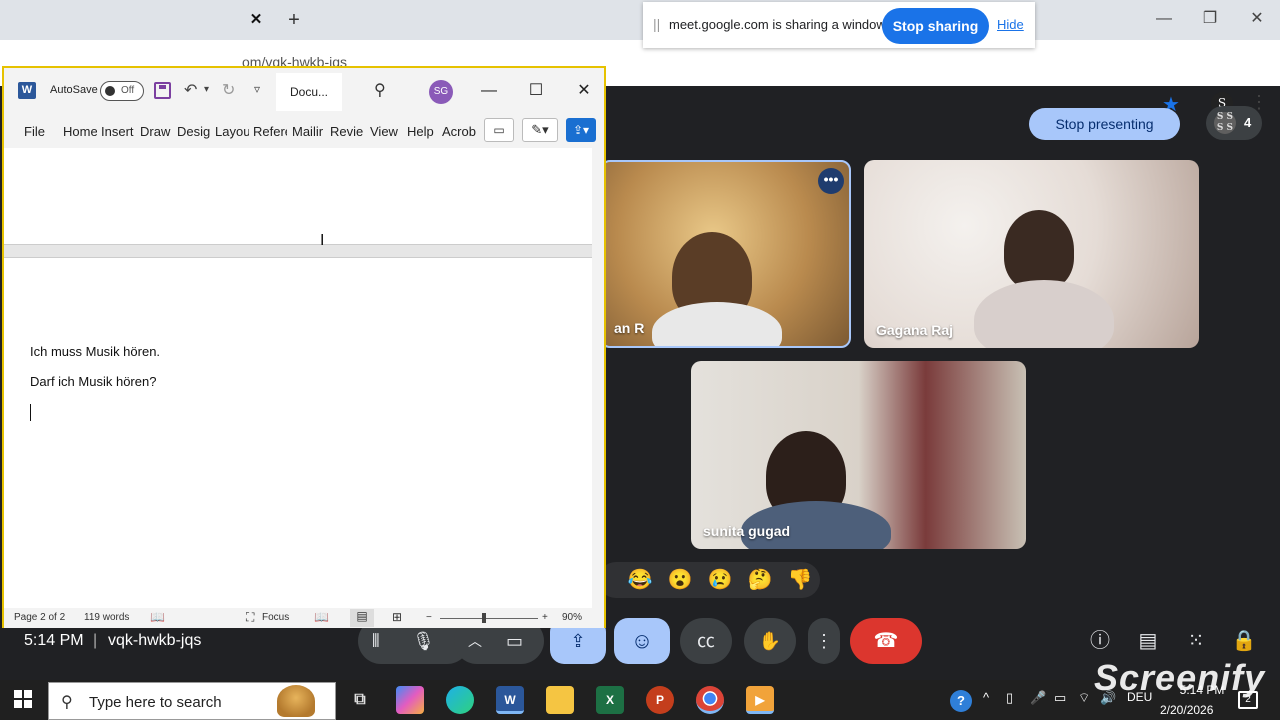 Image resolution: width=1280 pixels, height=720 pixels. Describe the element at coordinates (155, 702) in the screenshot. I see `search-placeholder: Type here to search` at that location.